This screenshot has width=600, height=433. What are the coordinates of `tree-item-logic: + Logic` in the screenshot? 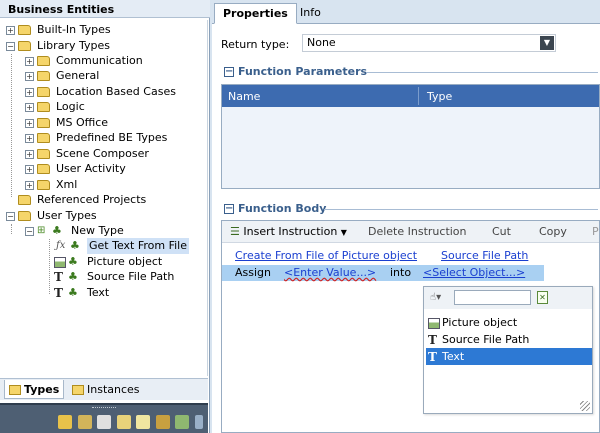 It's located at (56, 107).